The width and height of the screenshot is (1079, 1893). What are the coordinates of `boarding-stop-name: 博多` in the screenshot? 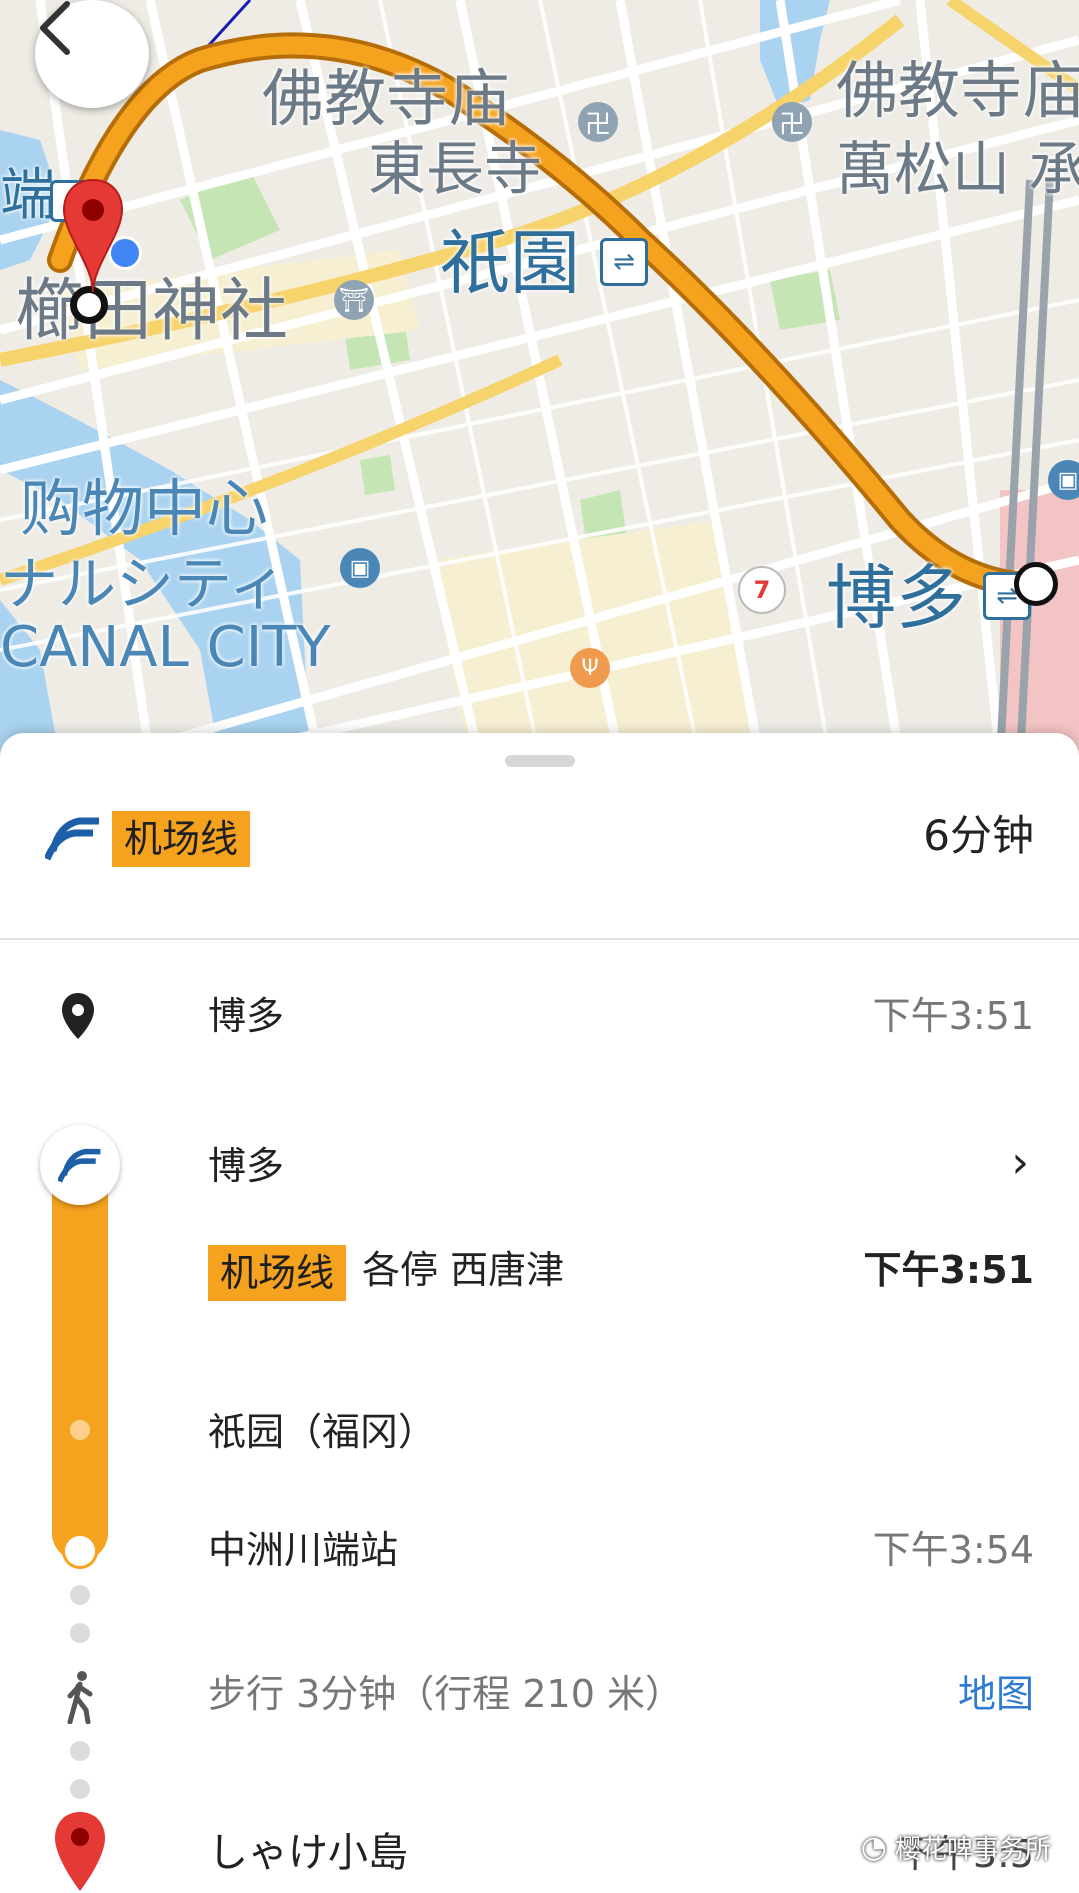 It's located at (246, 1166).